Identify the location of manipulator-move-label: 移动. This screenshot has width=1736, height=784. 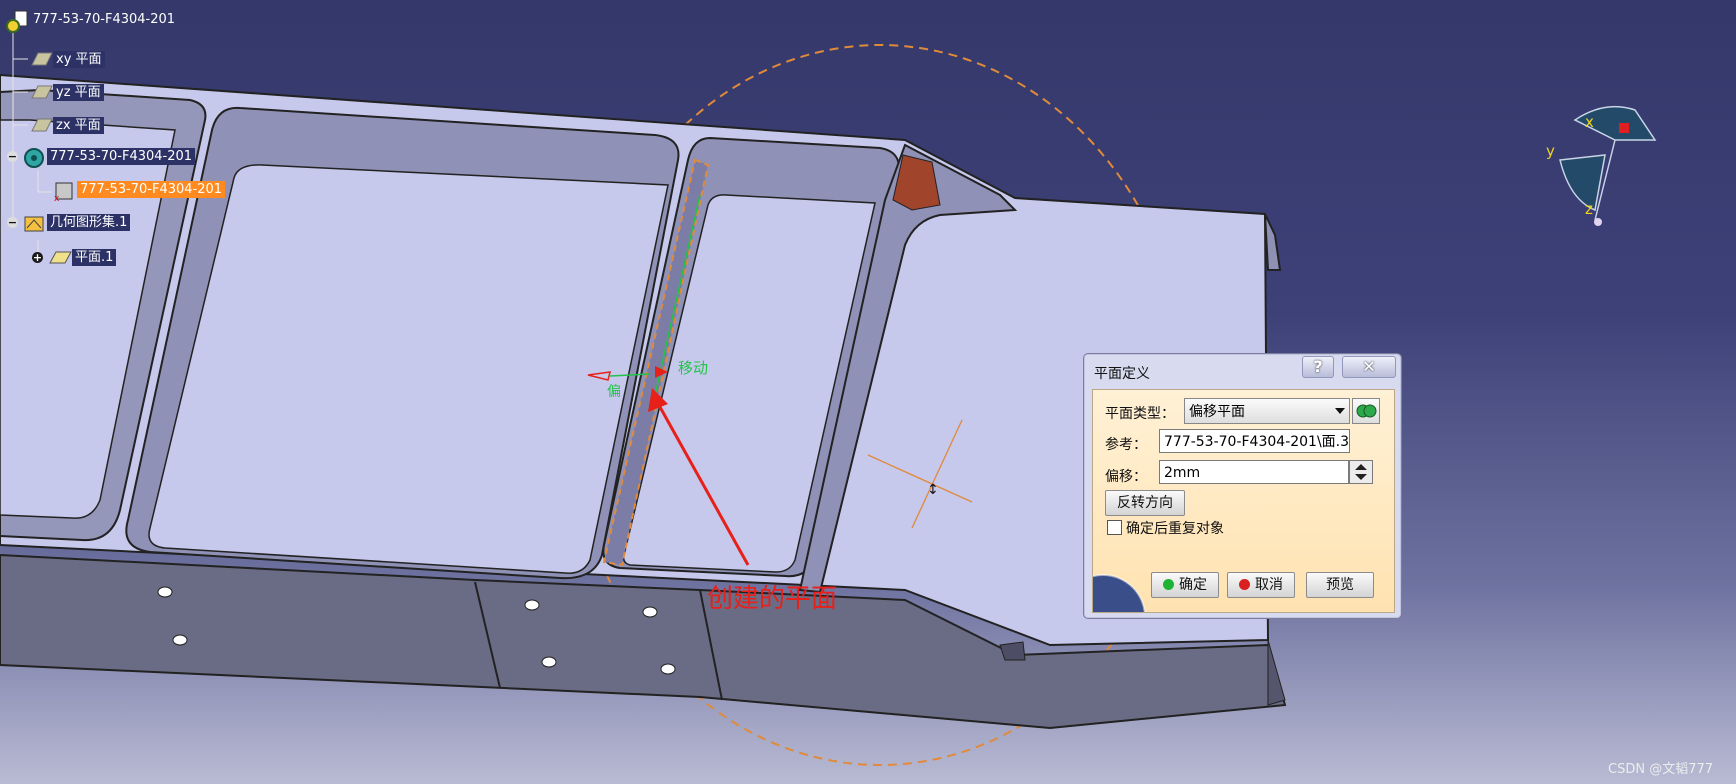
(693, 368).